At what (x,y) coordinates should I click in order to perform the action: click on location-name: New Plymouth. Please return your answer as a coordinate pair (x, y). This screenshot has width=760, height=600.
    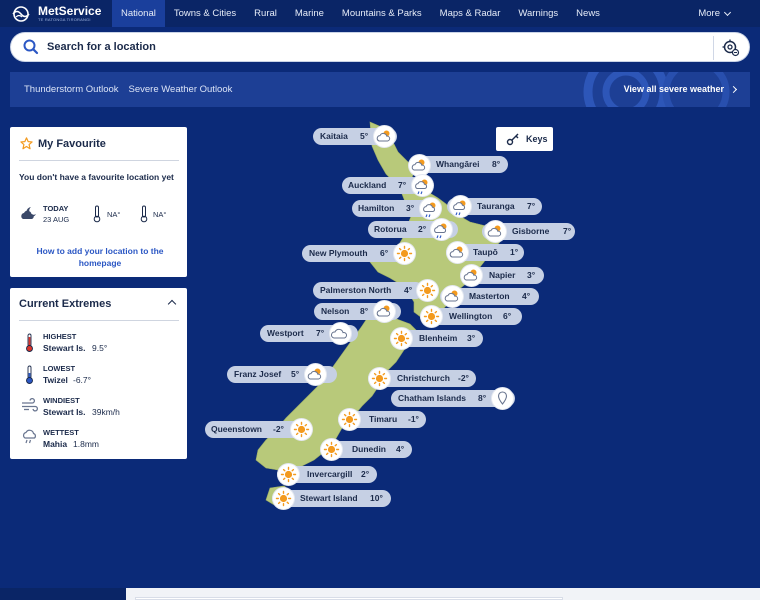
    Looking at the image, I should click on (338, 253).